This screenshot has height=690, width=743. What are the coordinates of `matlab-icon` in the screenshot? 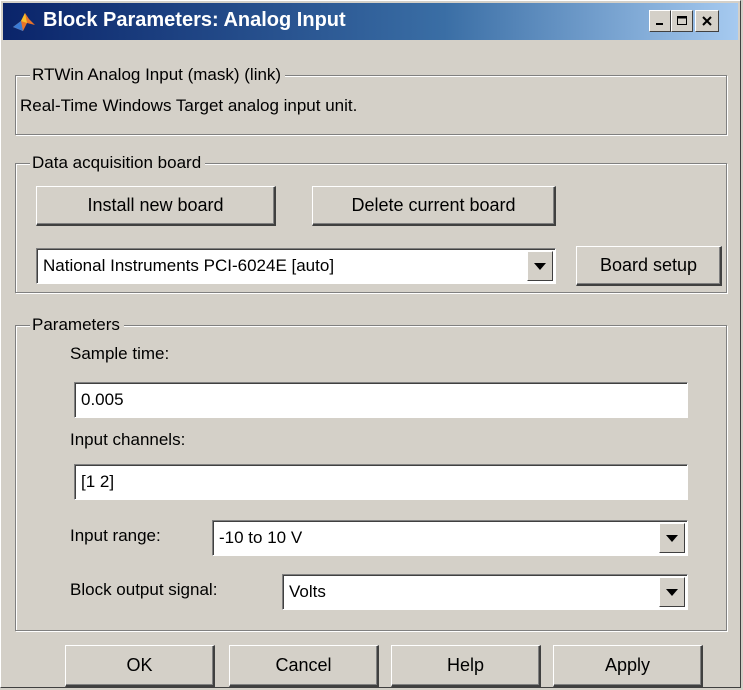 It's located at (24, 22).